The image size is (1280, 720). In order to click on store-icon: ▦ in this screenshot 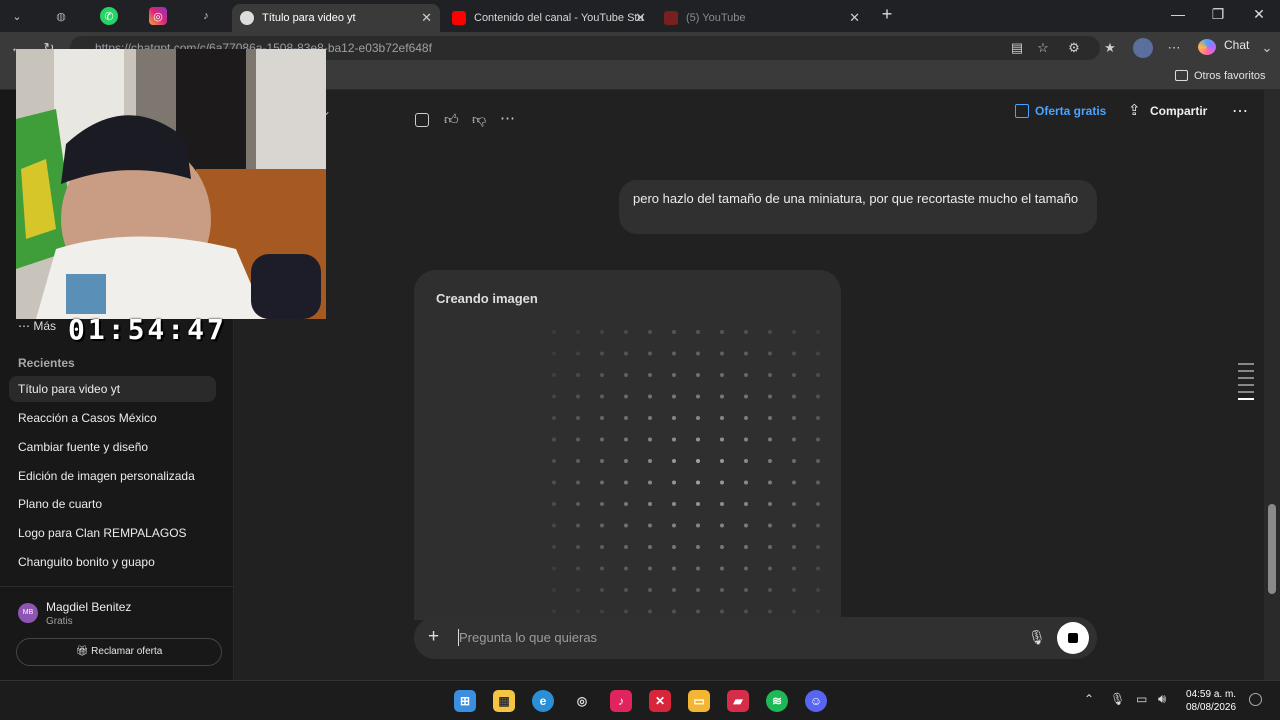, I will do `click(504, 701)`.